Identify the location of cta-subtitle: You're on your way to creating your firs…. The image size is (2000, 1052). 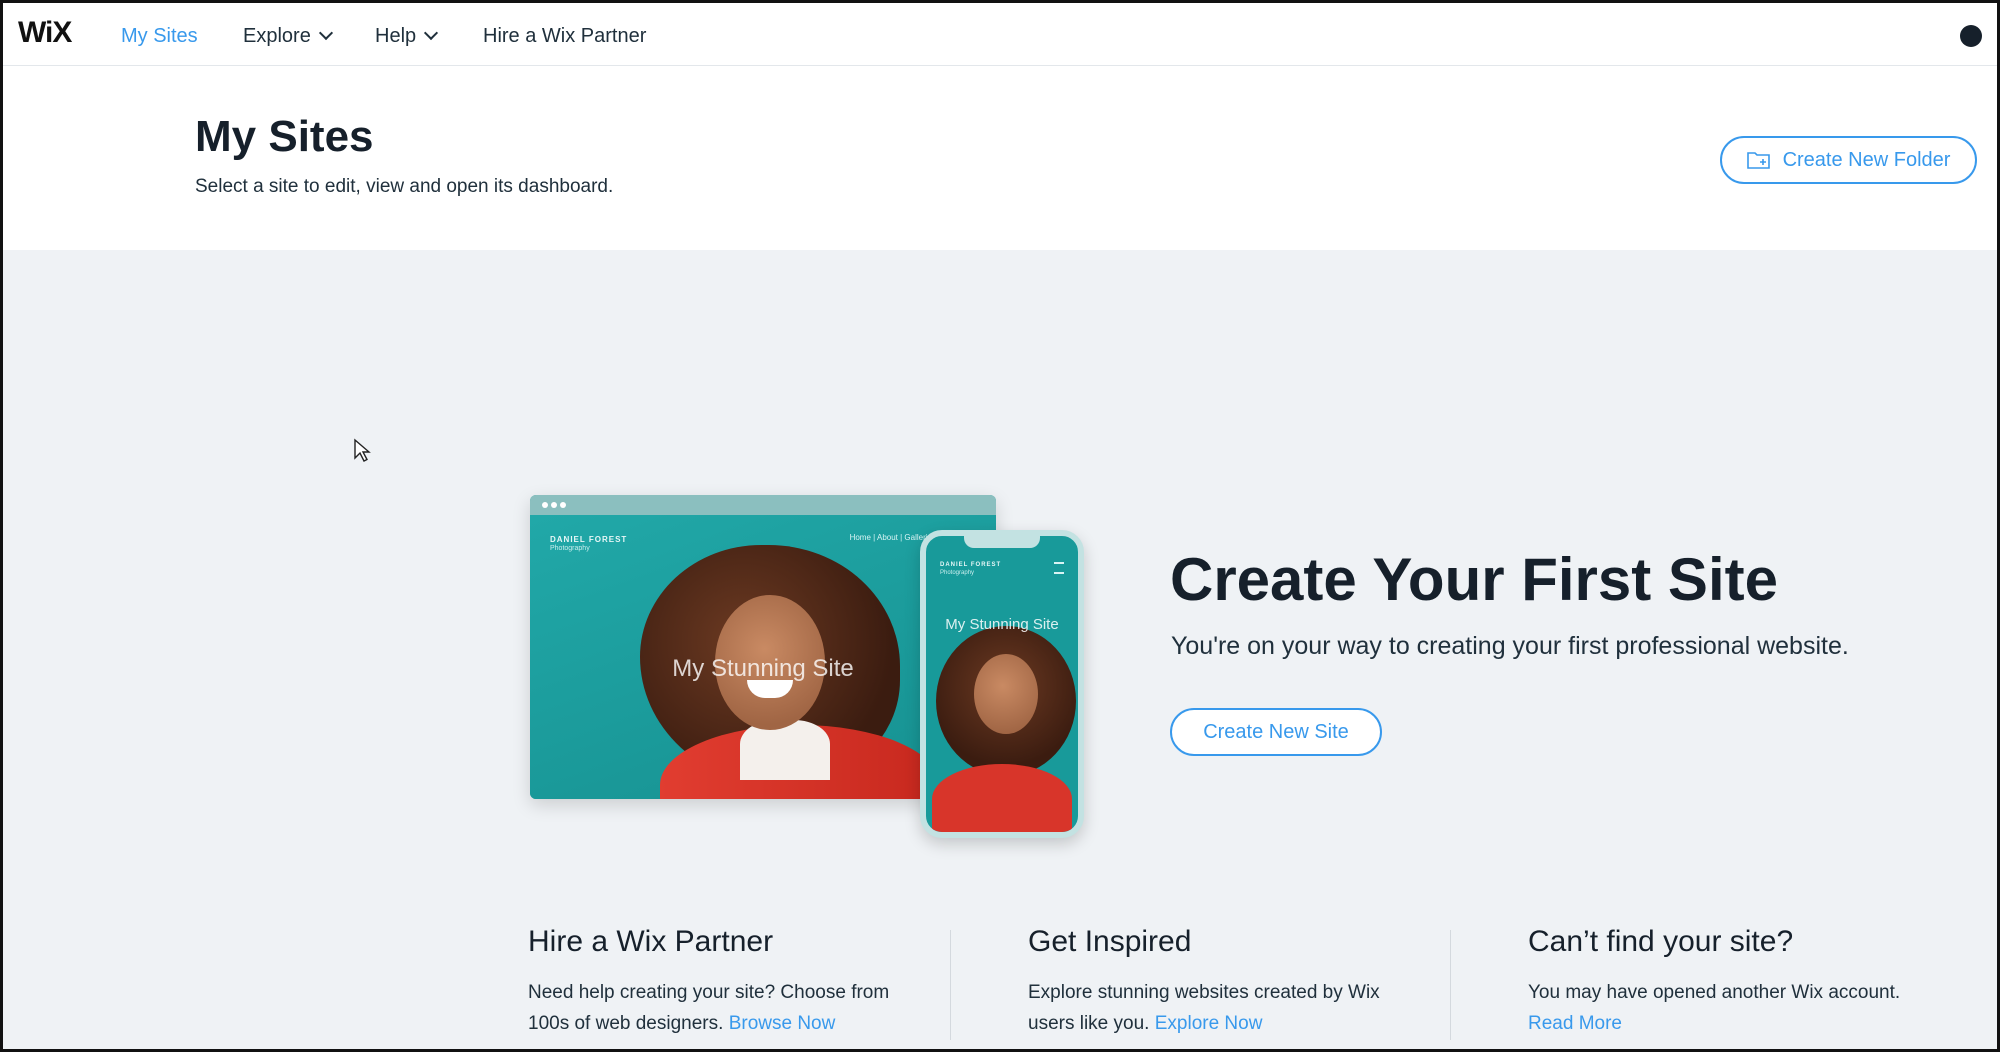
(1510, 646).